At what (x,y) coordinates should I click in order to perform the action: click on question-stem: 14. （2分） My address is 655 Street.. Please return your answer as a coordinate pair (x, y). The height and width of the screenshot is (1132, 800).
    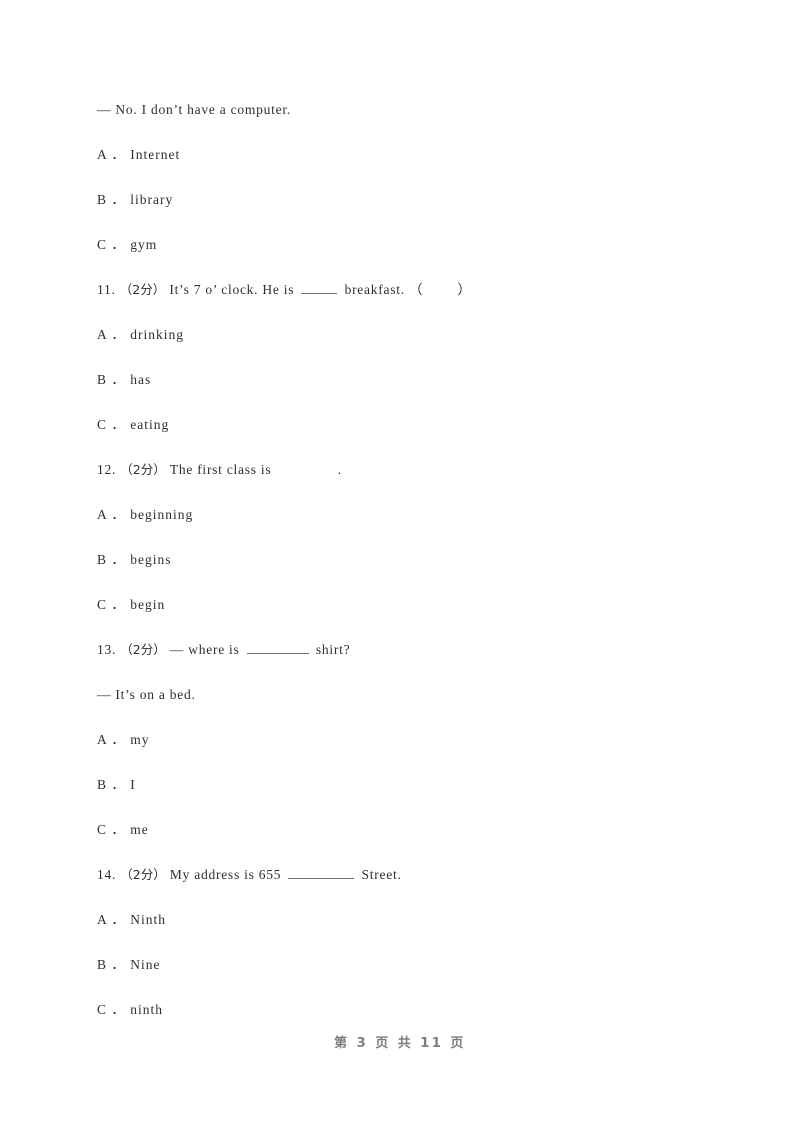
    Looking at the image, I should click on (417, 889).